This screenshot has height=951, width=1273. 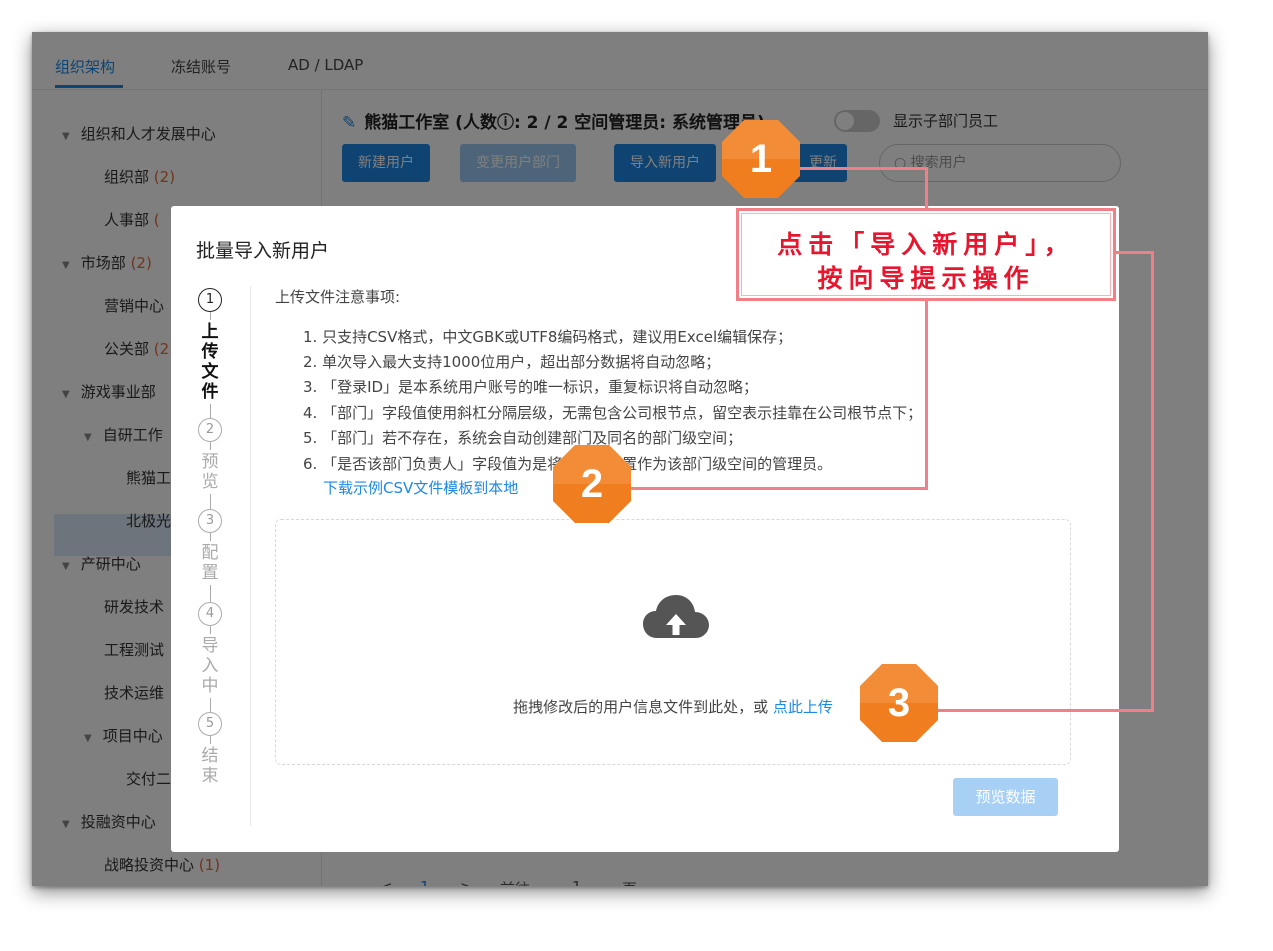 I want to click on steps-divider, so click(x=250, y=556).